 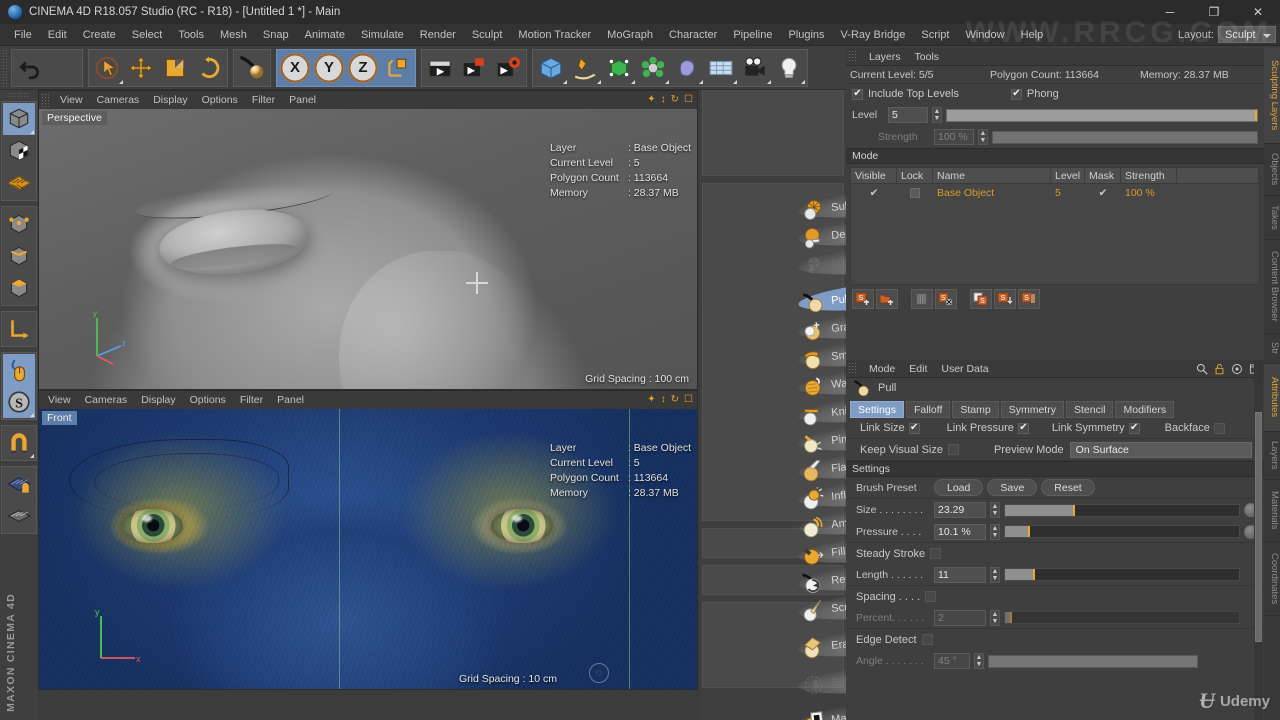 What do you see at coordinates (1258, 12) in the screenshot?
I see `close-button: ✕` at bounding box center [1258, 12].